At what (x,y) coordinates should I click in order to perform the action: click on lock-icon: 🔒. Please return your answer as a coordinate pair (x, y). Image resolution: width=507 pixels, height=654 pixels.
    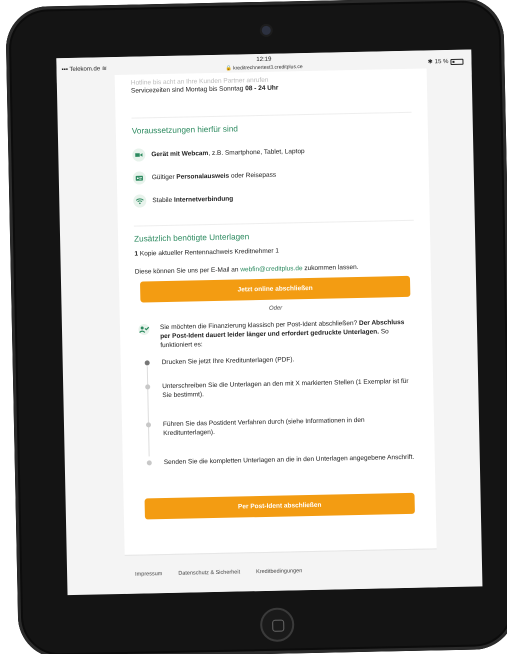
    Looking at the image, I should click on (228, 68).